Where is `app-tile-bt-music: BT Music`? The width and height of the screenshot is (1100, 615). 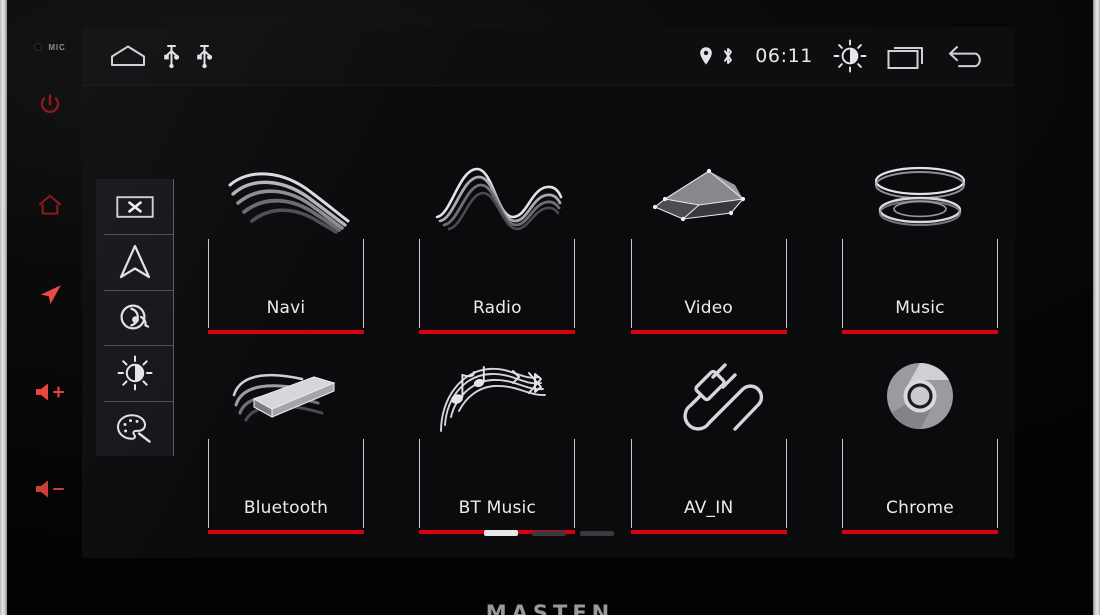 app-tile-bt-music: BT Music is located at coordinates (497, 450).